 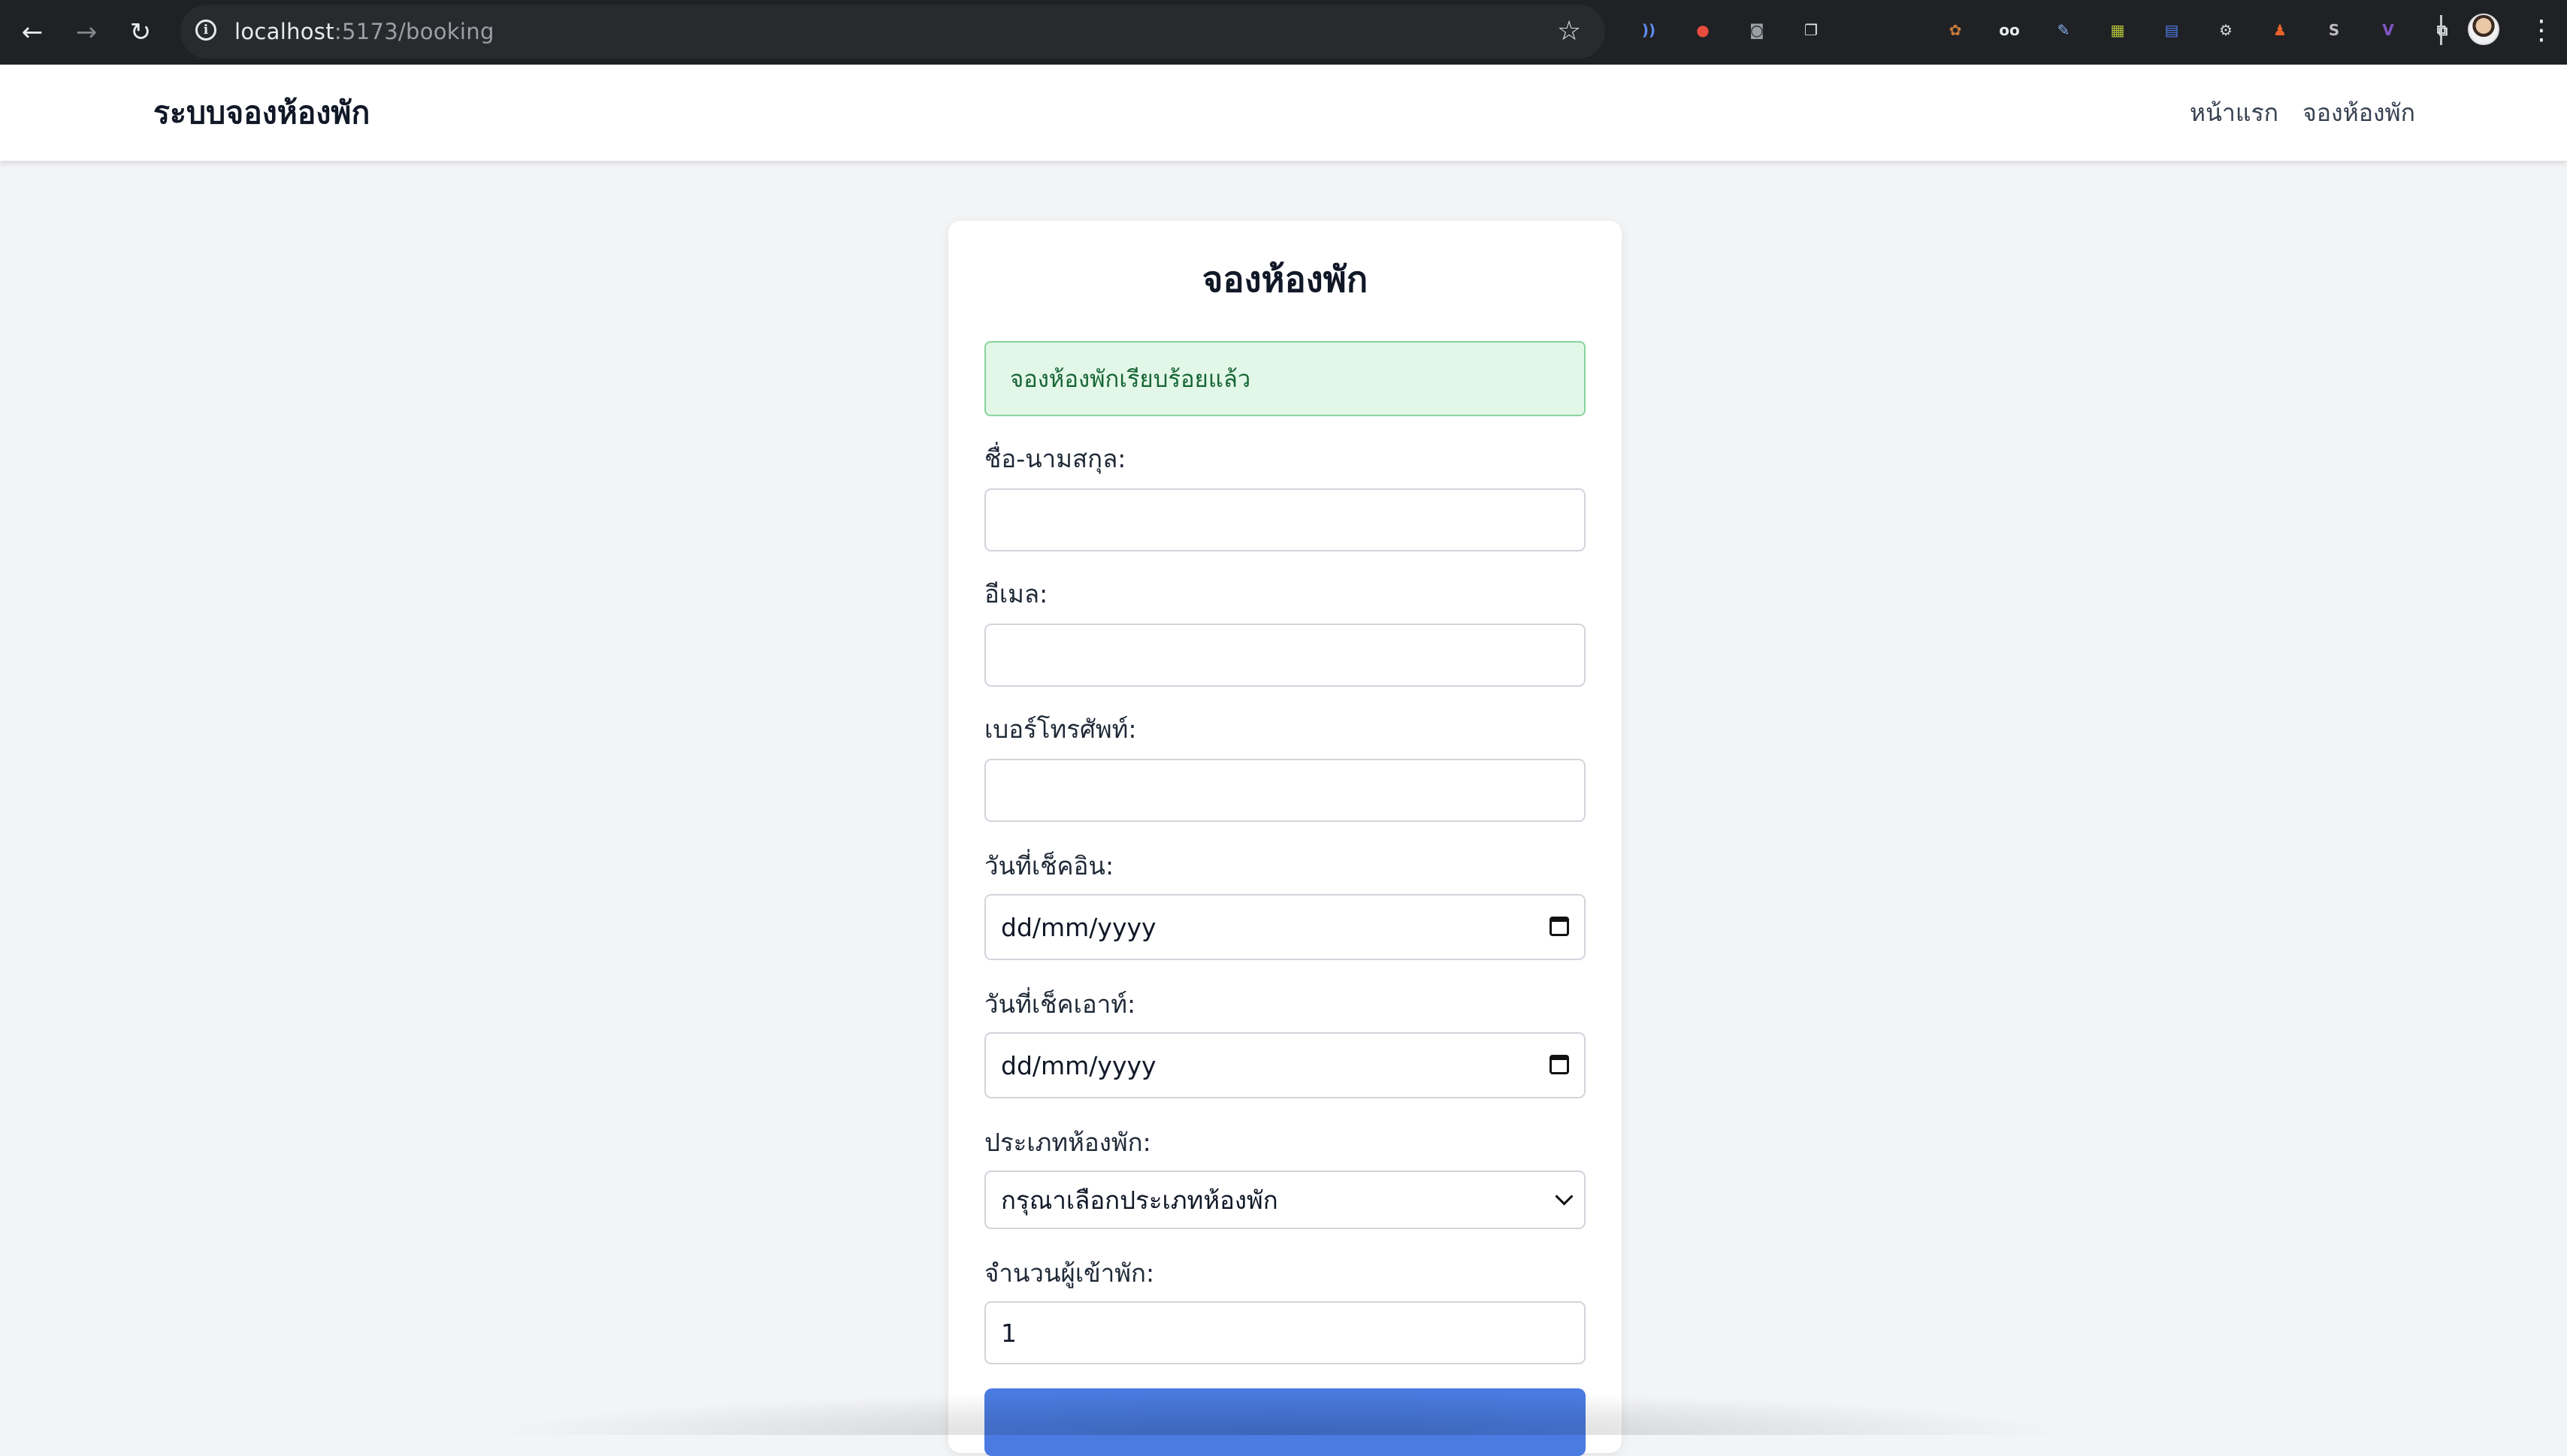 I want to click on checkout-placeholder: dd/mm/yyyy, so click(x=1079, y=1065).